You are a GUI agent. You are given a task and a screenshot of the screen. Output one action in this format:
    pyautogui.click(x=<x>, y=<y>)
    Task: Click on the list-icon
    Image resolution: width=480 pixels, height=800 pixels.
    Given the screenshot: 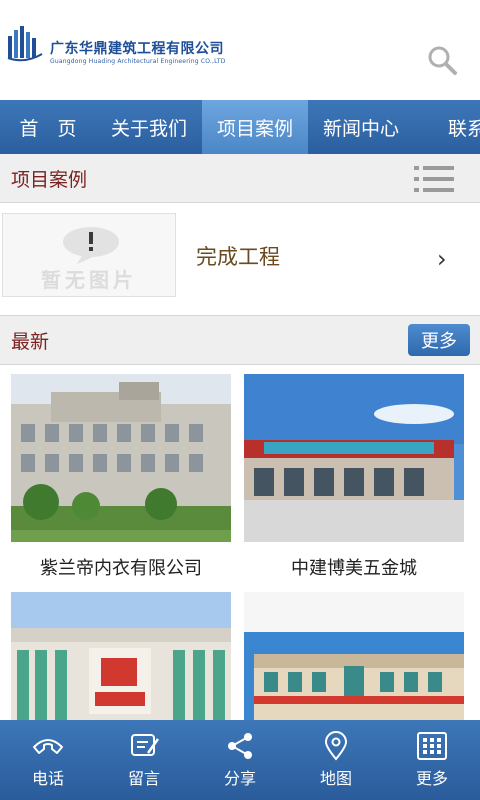 What is the action you would take?
    pyautogui.click(x=434, y=179)
    